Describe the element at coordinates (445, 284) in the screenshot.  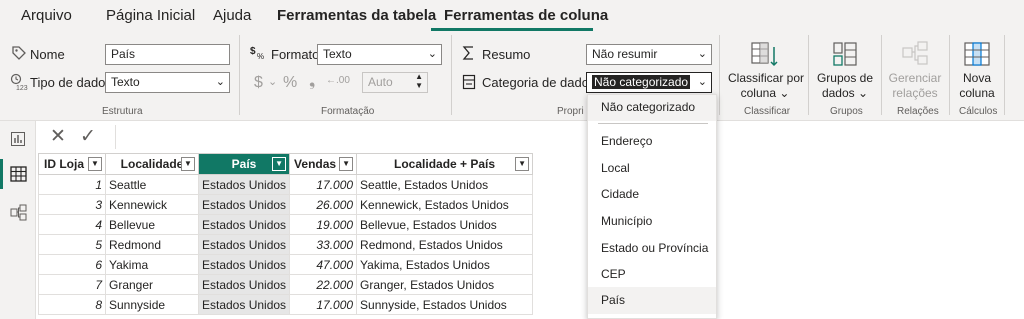
I see `table-cell: Granger, Estados Unidos` at that location.